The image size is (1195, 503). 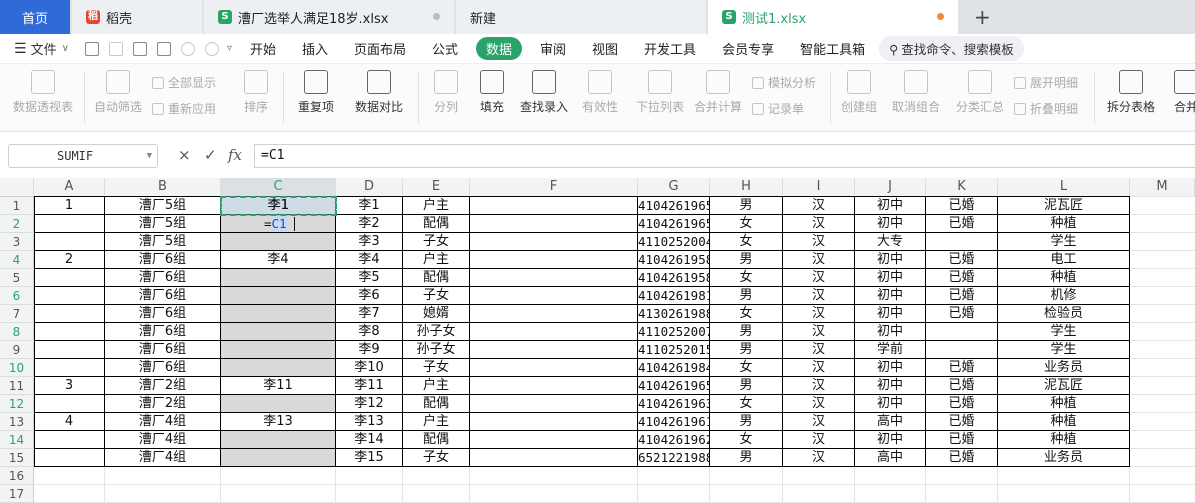 I want to click on cell-c4: 李4, so click(x=278, y=260).